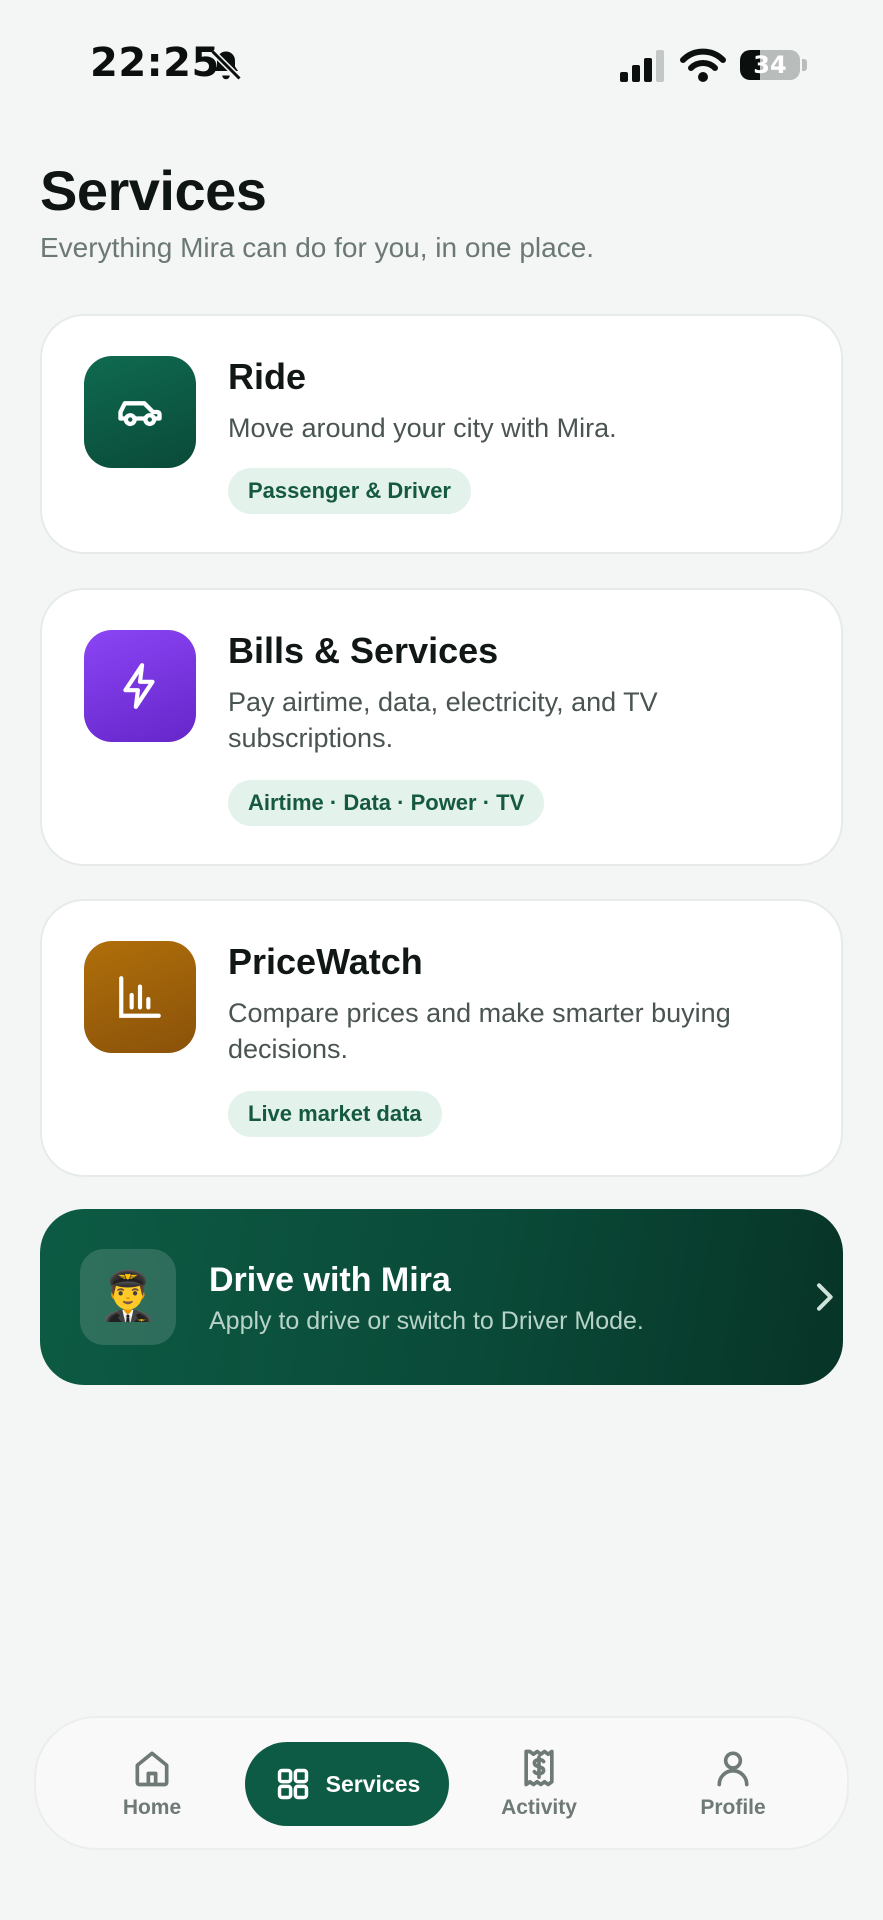 Image resolution: width=883 pixels, height=1920 pixels. I want to click on home-icon, so click(152, 1769).